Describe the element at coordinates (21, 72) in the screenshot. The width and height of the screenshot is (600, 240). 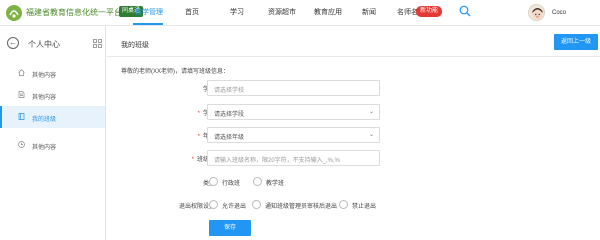
I see `home-icon` at that location.